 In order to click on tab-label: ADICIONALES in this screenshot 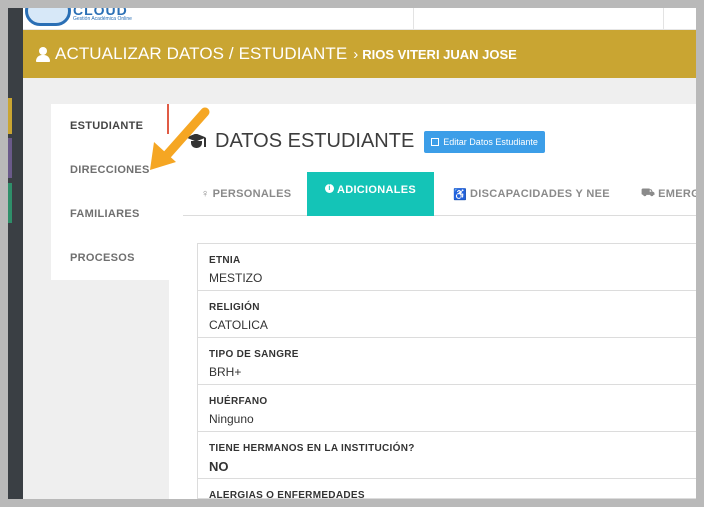, I will do `click(376, 190)`.